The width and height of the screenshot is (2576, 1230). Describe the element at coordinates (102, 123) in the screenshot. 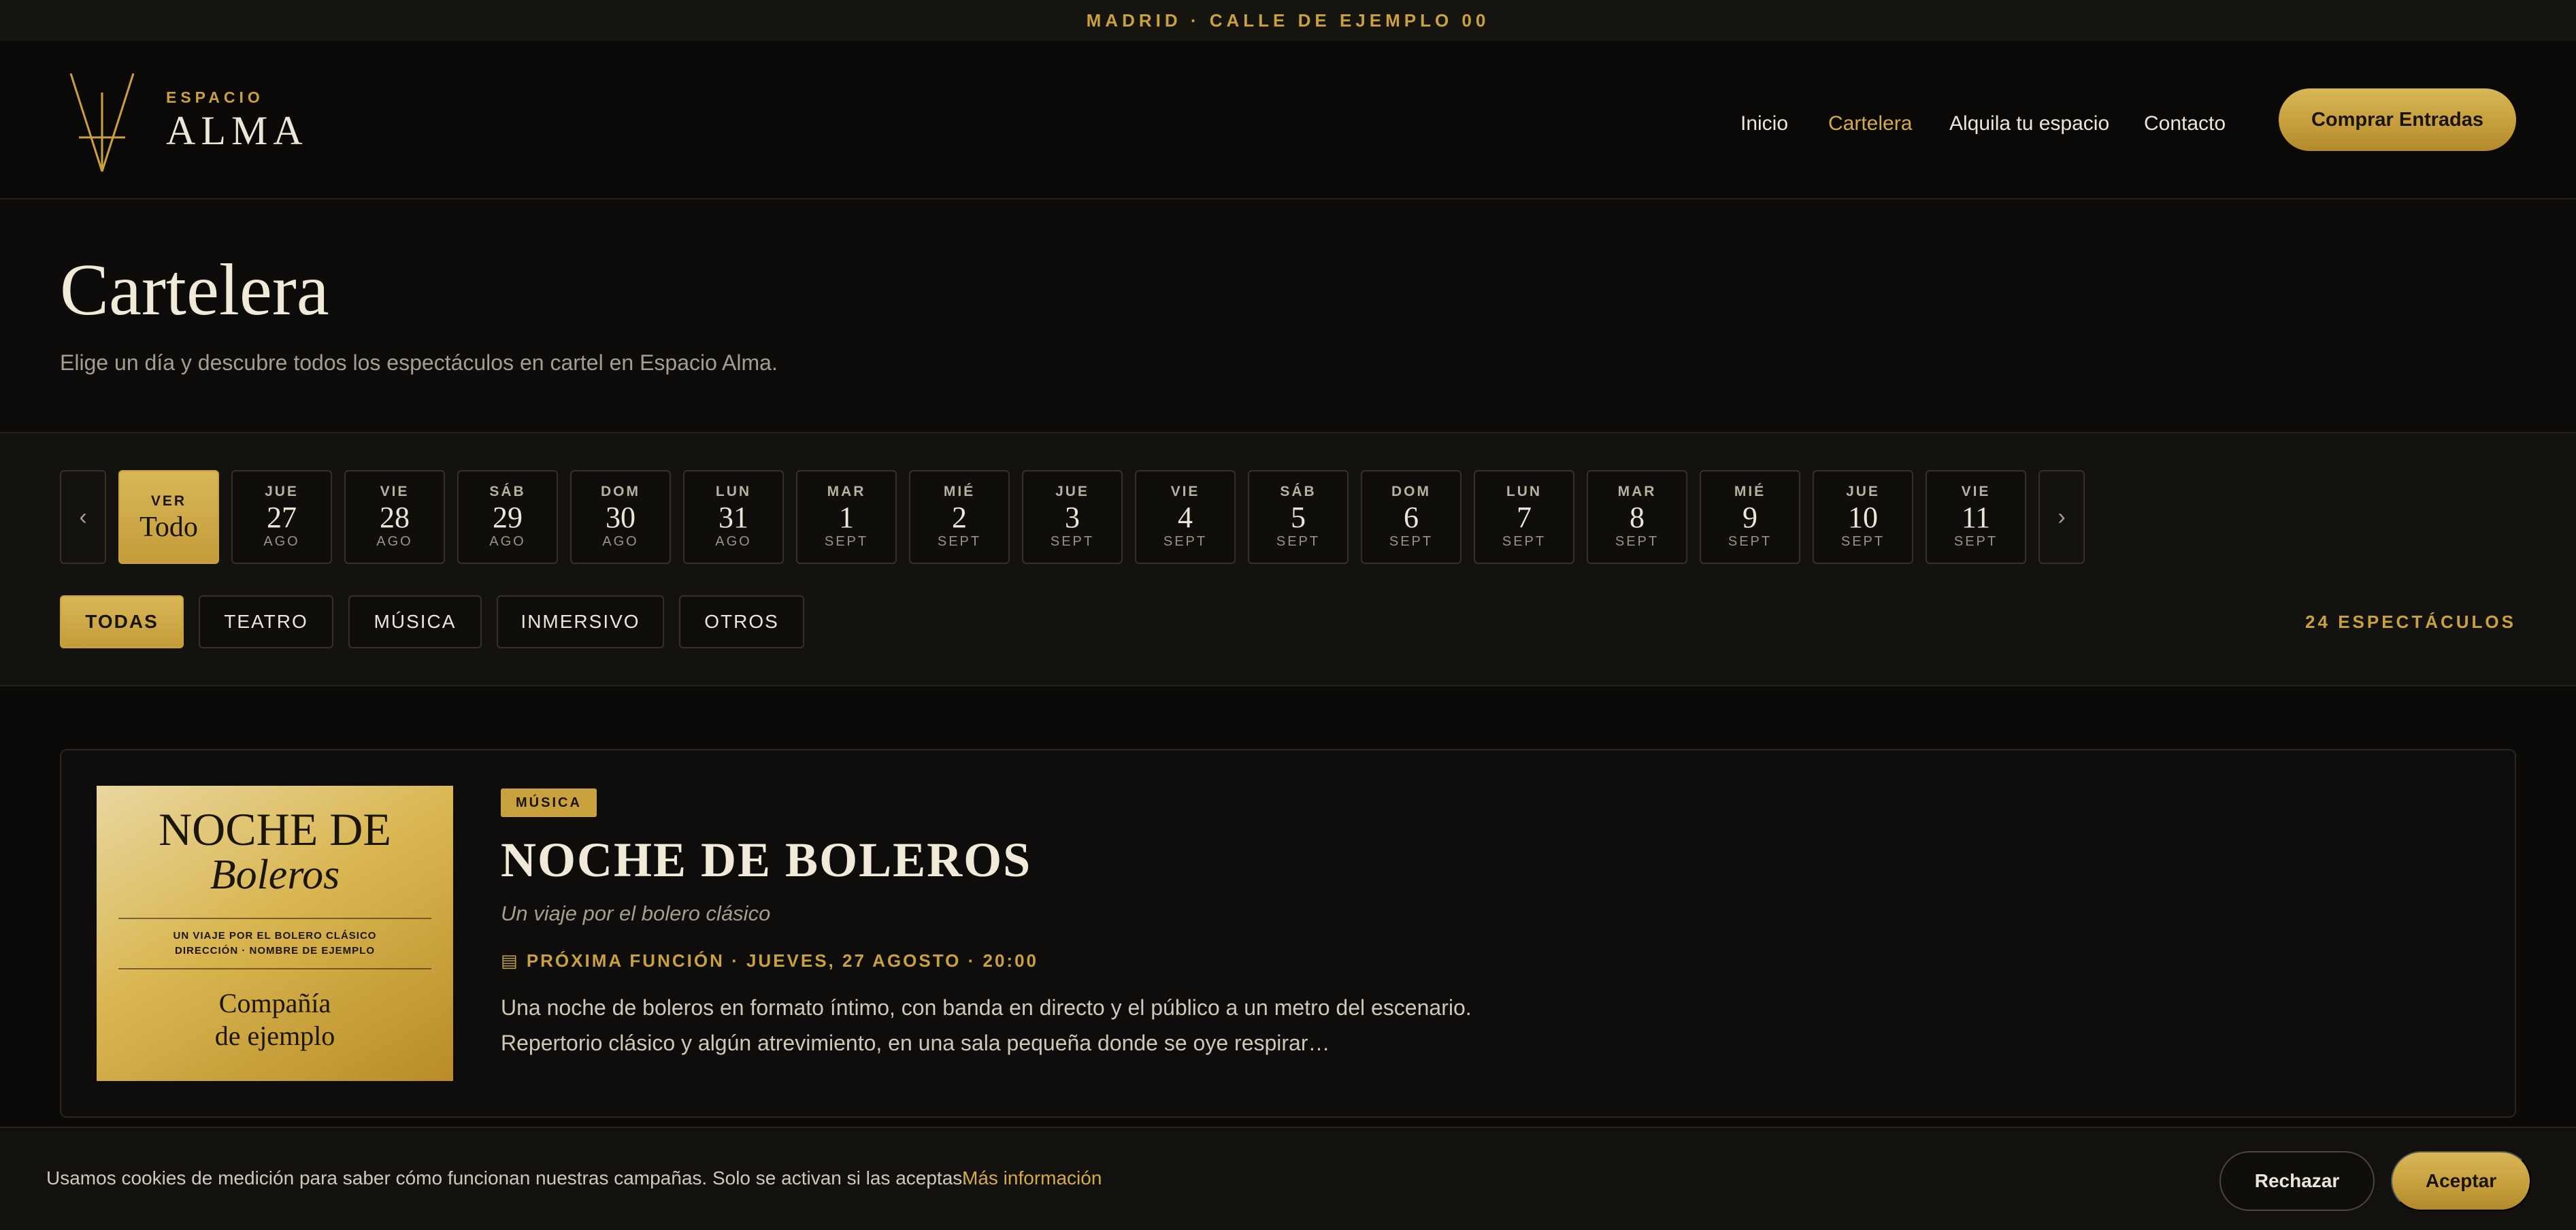

I see `logo-mark-icon` at that location.